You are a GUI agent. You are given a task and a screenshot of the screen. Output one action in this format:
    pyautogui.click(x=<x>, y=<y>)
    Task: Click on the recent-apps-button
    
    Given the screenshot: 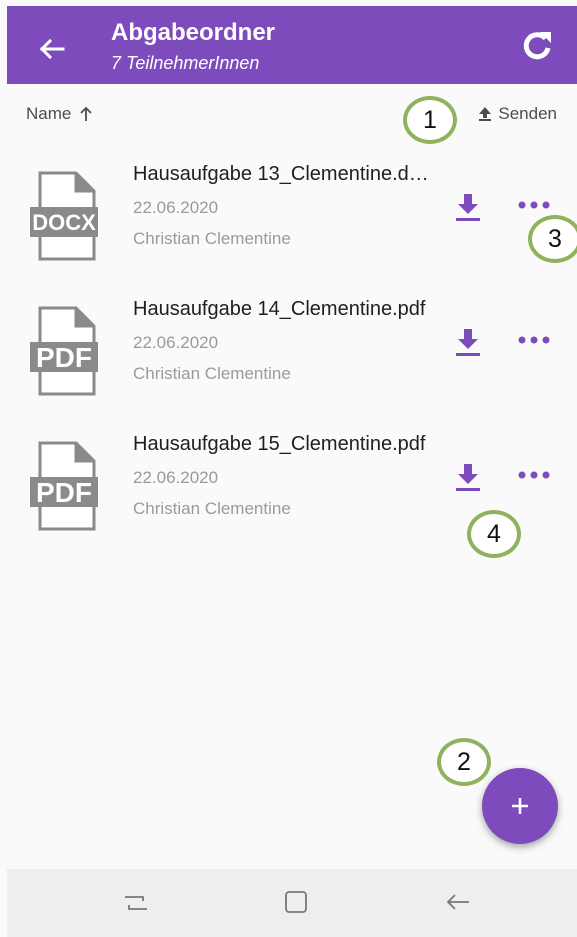 What is the action you would take?
    pyautogui.click(x=136, y=902)
    